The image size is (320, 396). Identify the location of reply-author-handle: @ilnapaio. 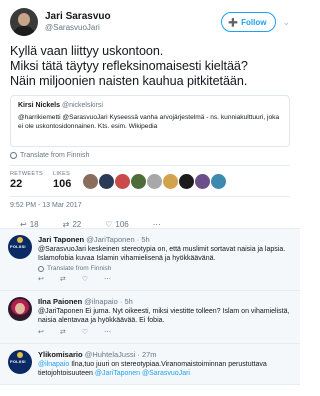
(101, 301).